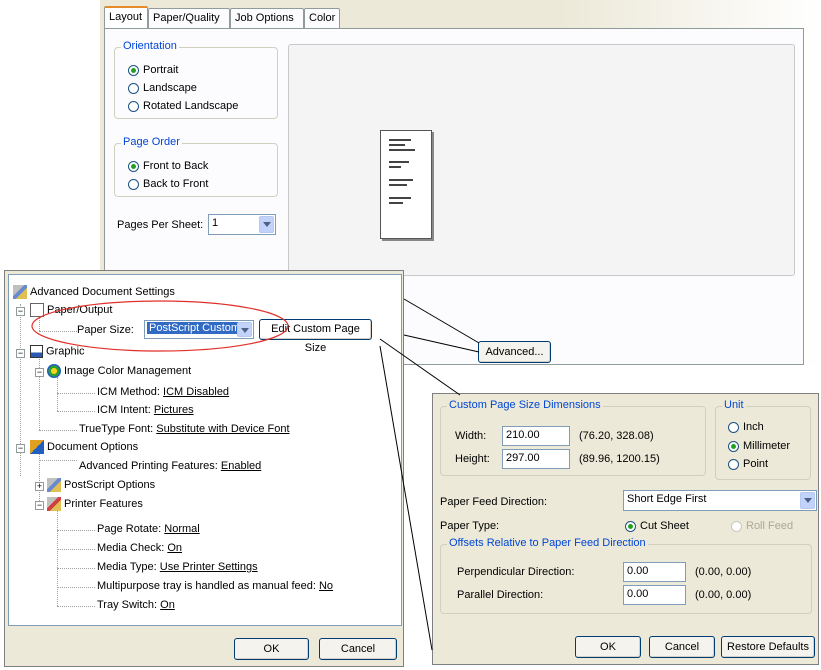 This screenshot has width=821, height=670. Describe the element at coordinates (209, 567) in the screenshot. I see `media-type-value: Use Printer Settings` at that location.